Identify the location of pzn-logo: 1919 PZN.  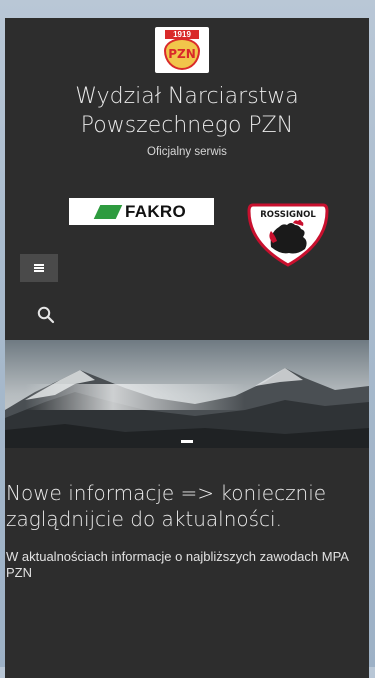
(182, 50).